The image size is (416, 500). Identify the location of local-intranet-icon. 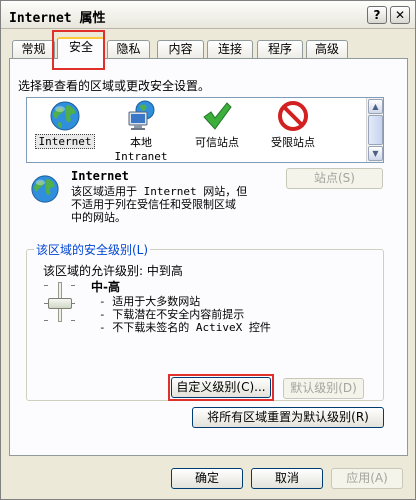
(141, 115).